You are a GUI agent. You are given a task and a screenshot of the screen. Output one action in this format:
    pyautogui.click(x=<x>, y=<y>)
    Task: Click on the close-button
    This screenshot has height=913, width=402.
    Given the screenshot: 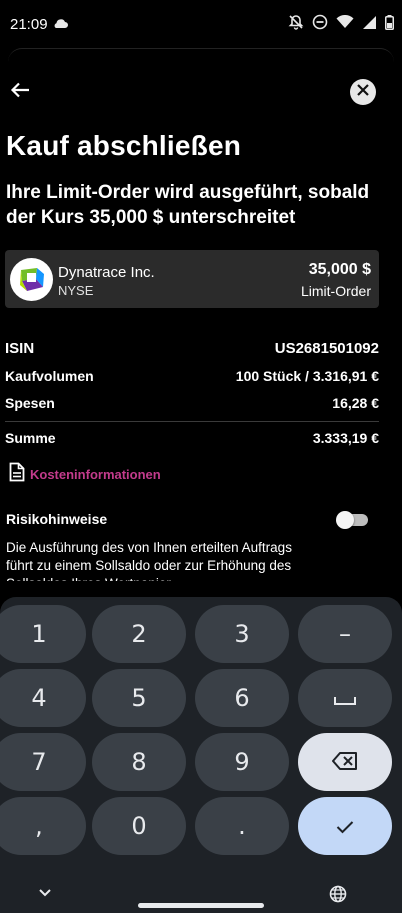 What is the action you would take?
    pyautogui.click(x=363, y=92)
    